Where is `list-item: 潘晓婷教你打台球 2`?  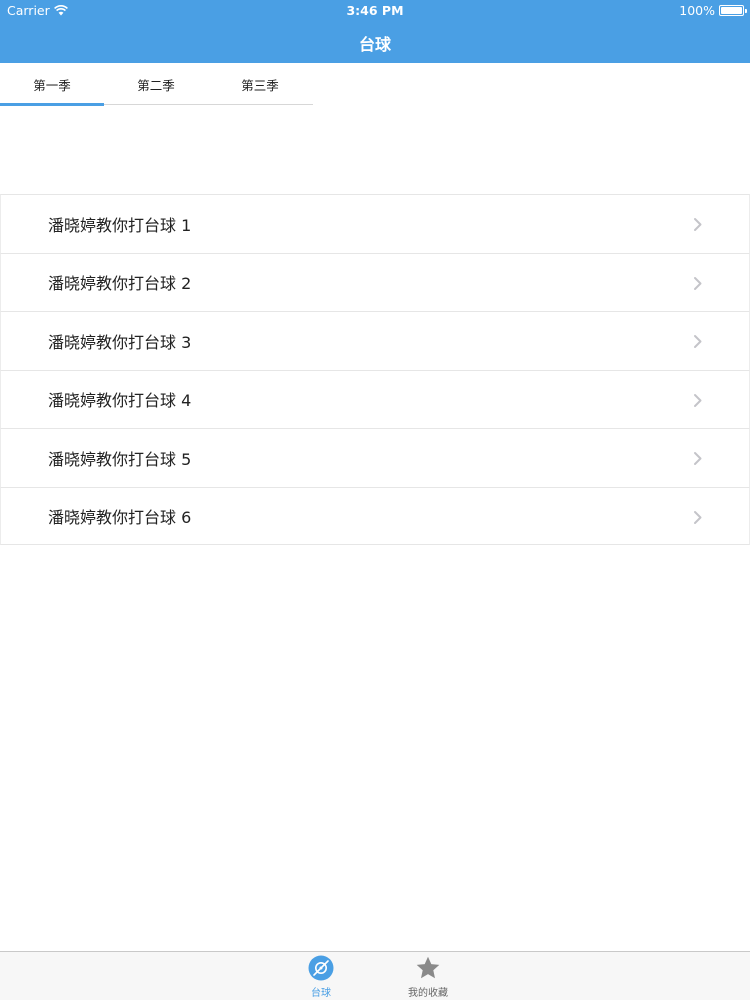
list-item: 潘晓婷教你打台球 2 is located at coordinates (375, 281).